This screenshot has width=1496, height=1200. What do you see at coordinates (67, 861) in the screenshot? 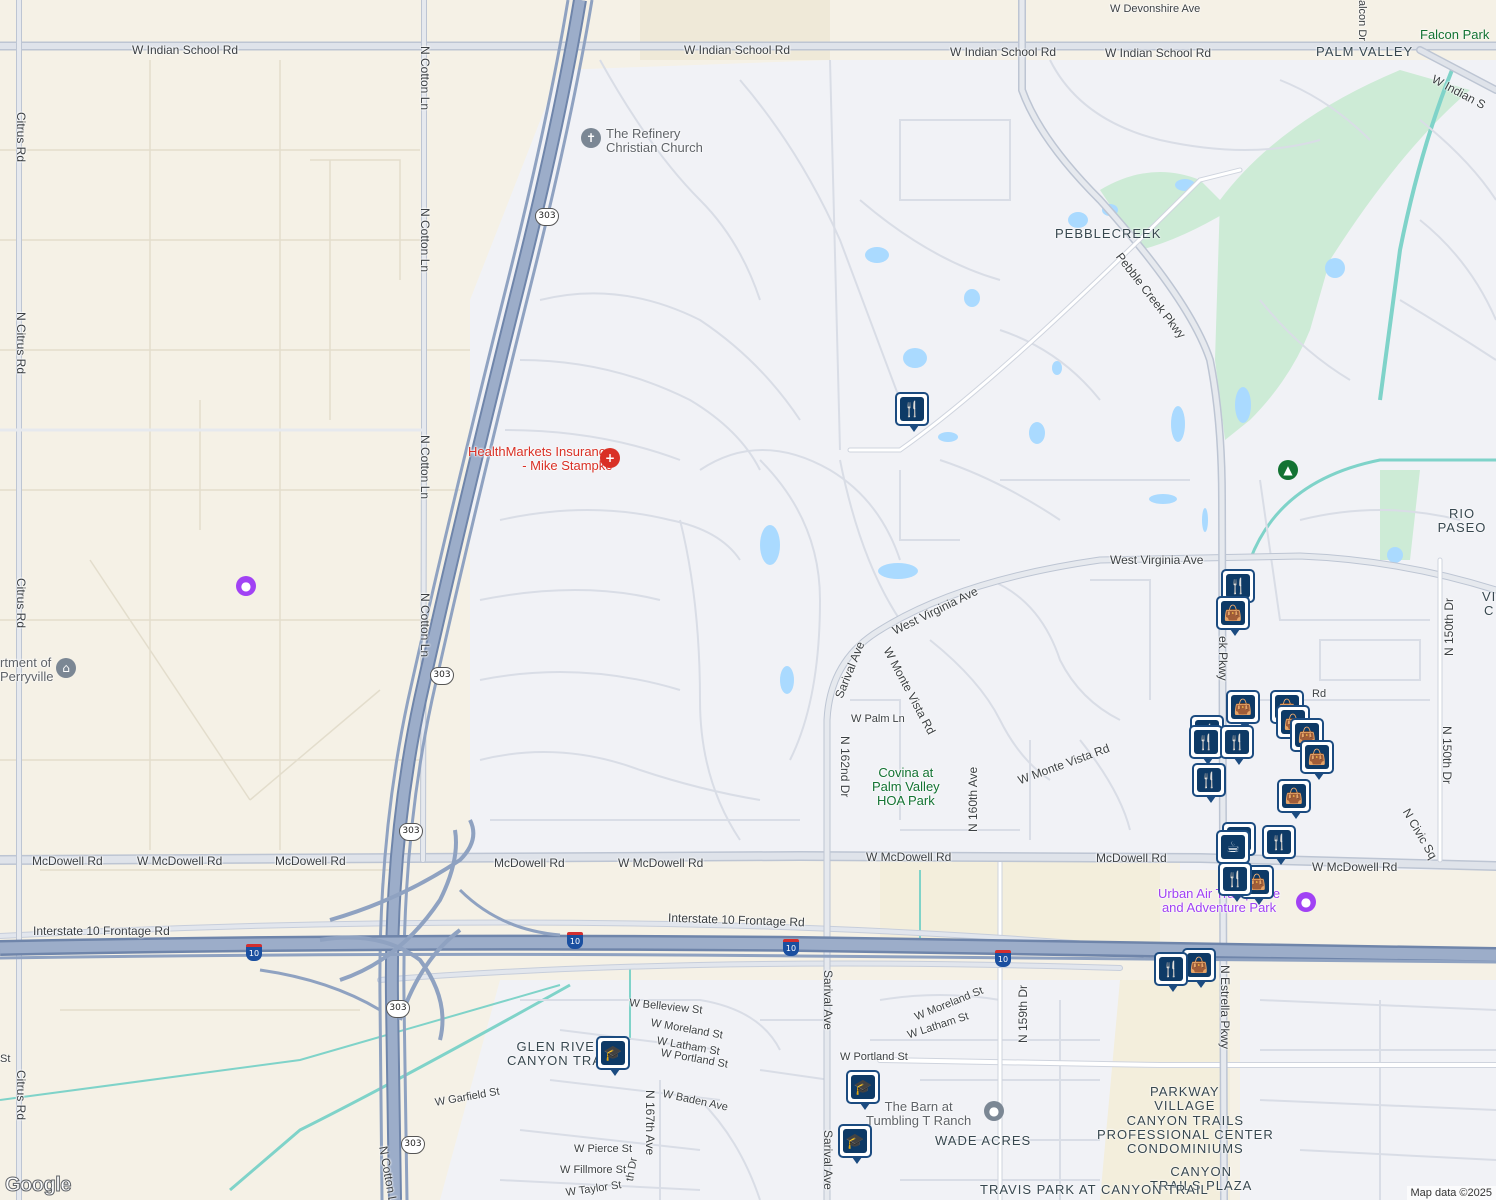
I see `road-label-mcdowell-1: McDowell Rd` at bounding box center [67, 861].